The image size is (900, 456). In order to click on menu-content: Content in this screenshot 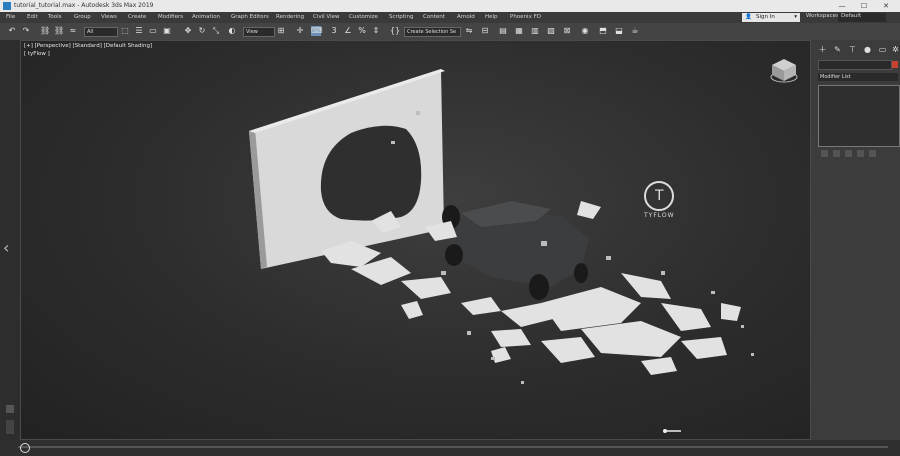, I will do `click(434, 17)`.